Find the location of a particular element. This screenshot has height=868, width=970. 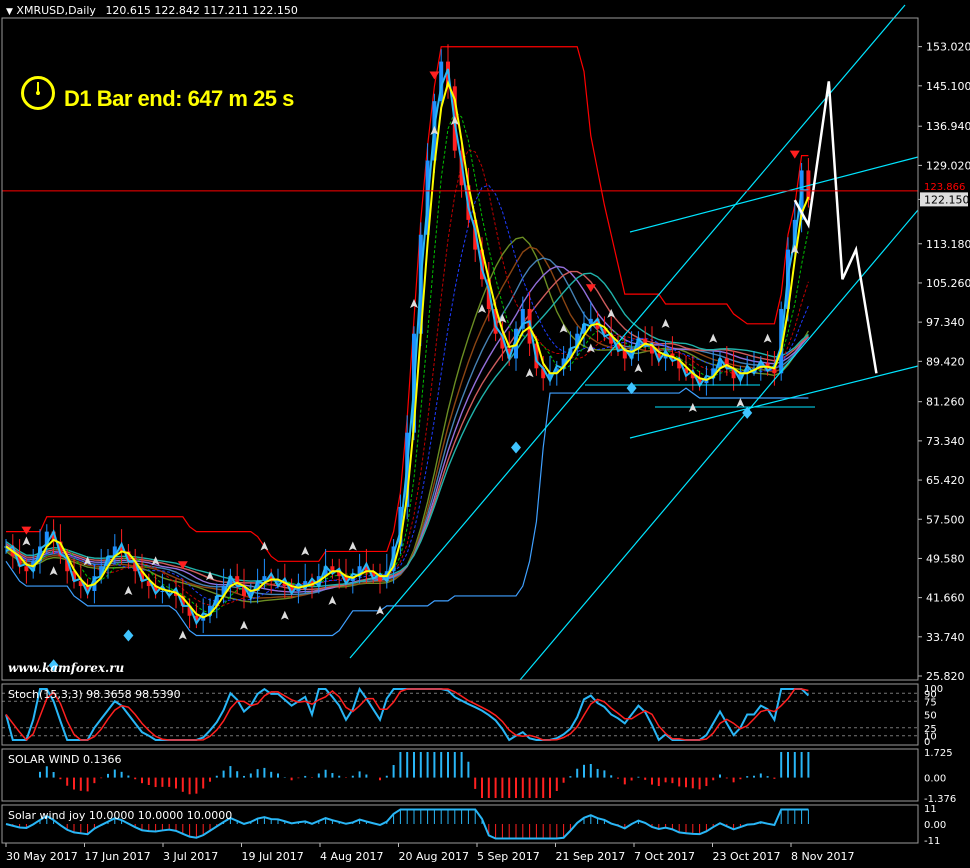

price-tick-label: 41.660 is located at coordinates (945, 598).